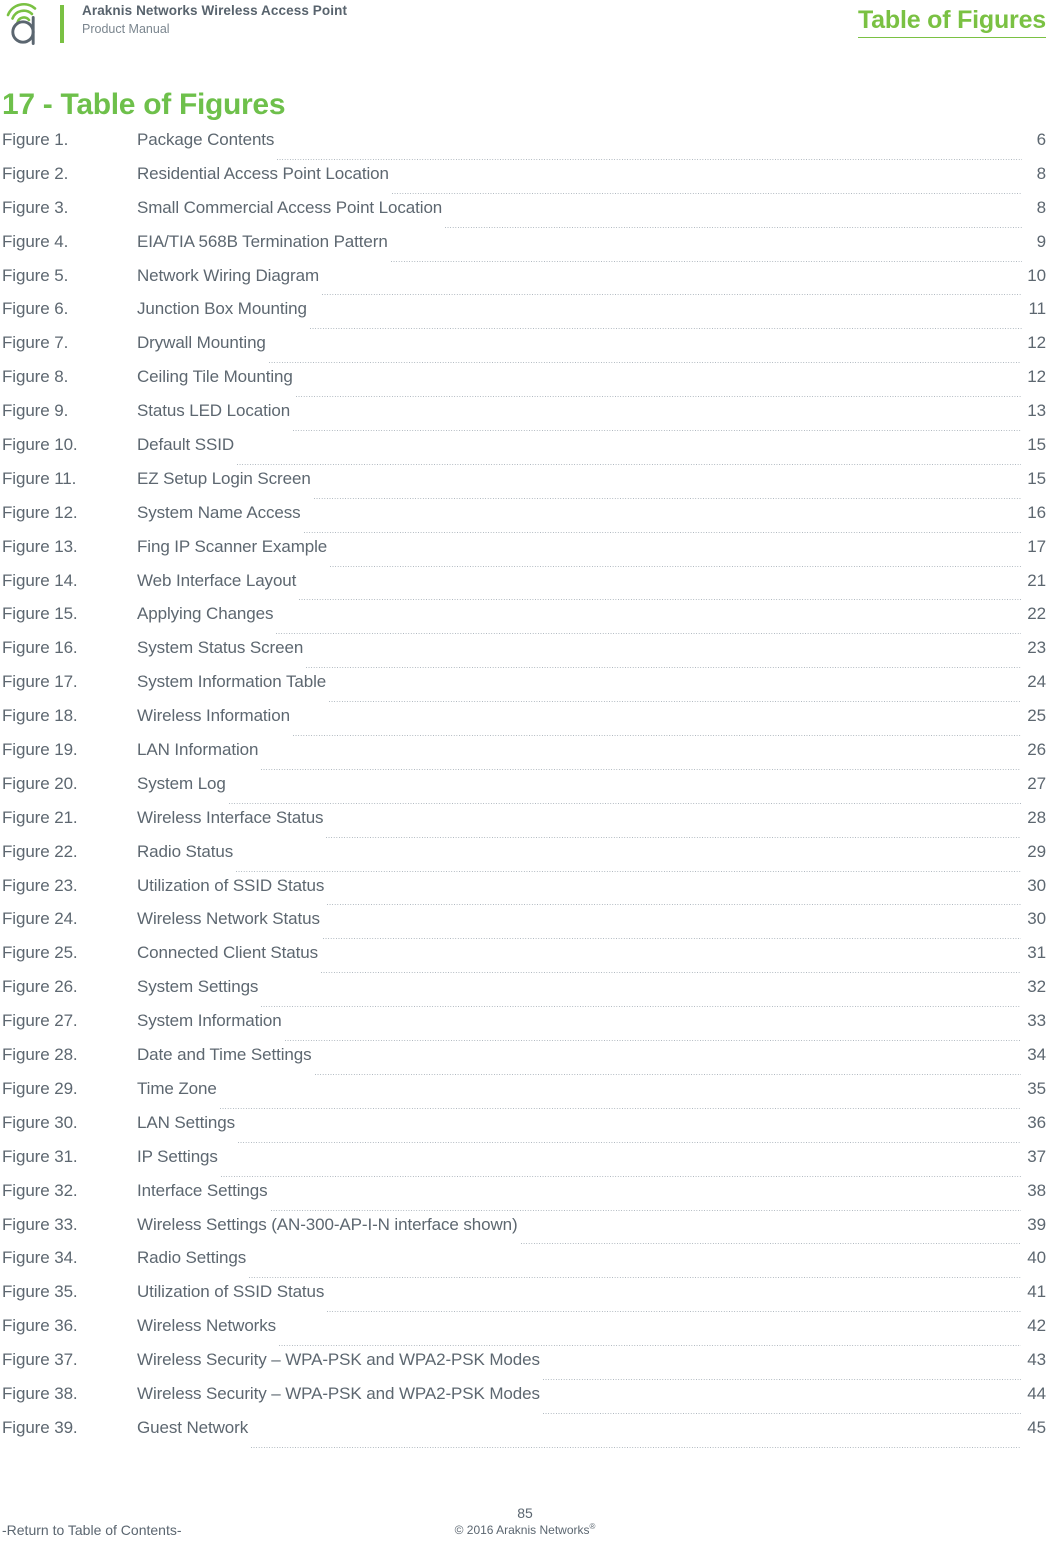  What do you see at coordinates (524, 655) in the screenshot?
I see `table-of-figures-row: Figure 16. System Status Screen 23` at bounding box center [524, 655].